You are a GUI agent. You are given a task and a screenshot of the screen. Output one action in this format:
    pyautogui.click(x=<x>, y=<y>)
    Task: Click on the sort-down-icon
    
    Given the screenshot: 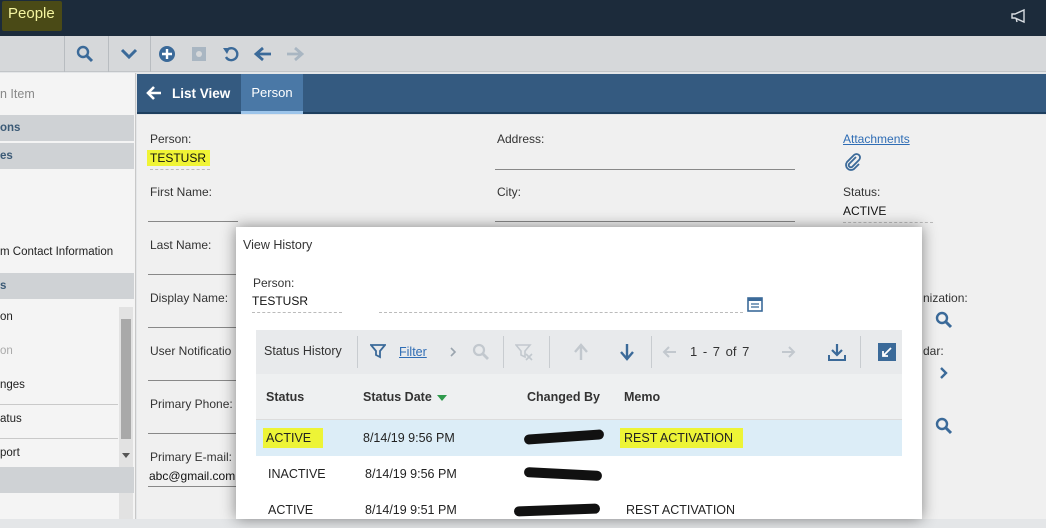 What is the action you would take?
    pyautogui.click(x=627, y=352)
    